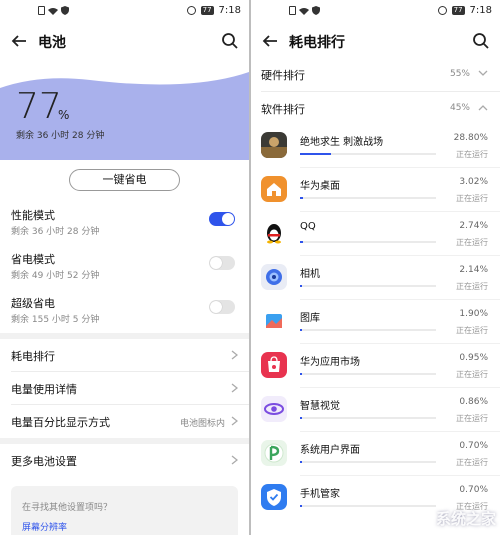 The height and width of the screenshot is (535, 500). What do you see at coordinates (375, 41) in the screenshot?
I see `app-bar: 耗电排行` at bounding box center [375, 41].